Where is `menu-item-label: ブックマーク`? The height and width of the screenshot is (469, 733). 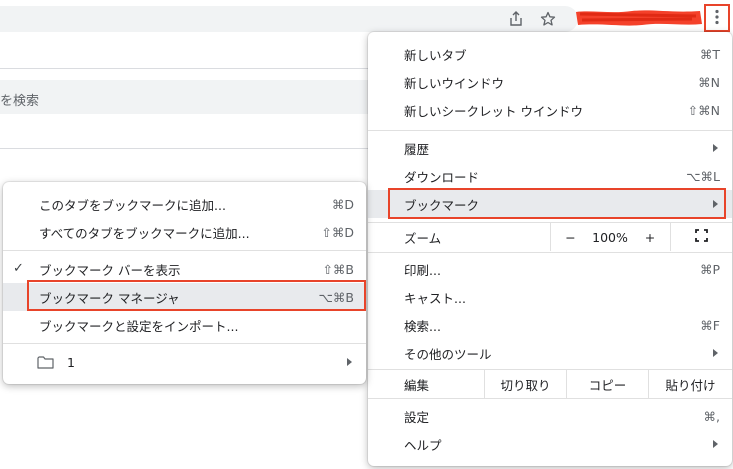
menu-item-label: ブックマーク is located at coordinates (442, 205).